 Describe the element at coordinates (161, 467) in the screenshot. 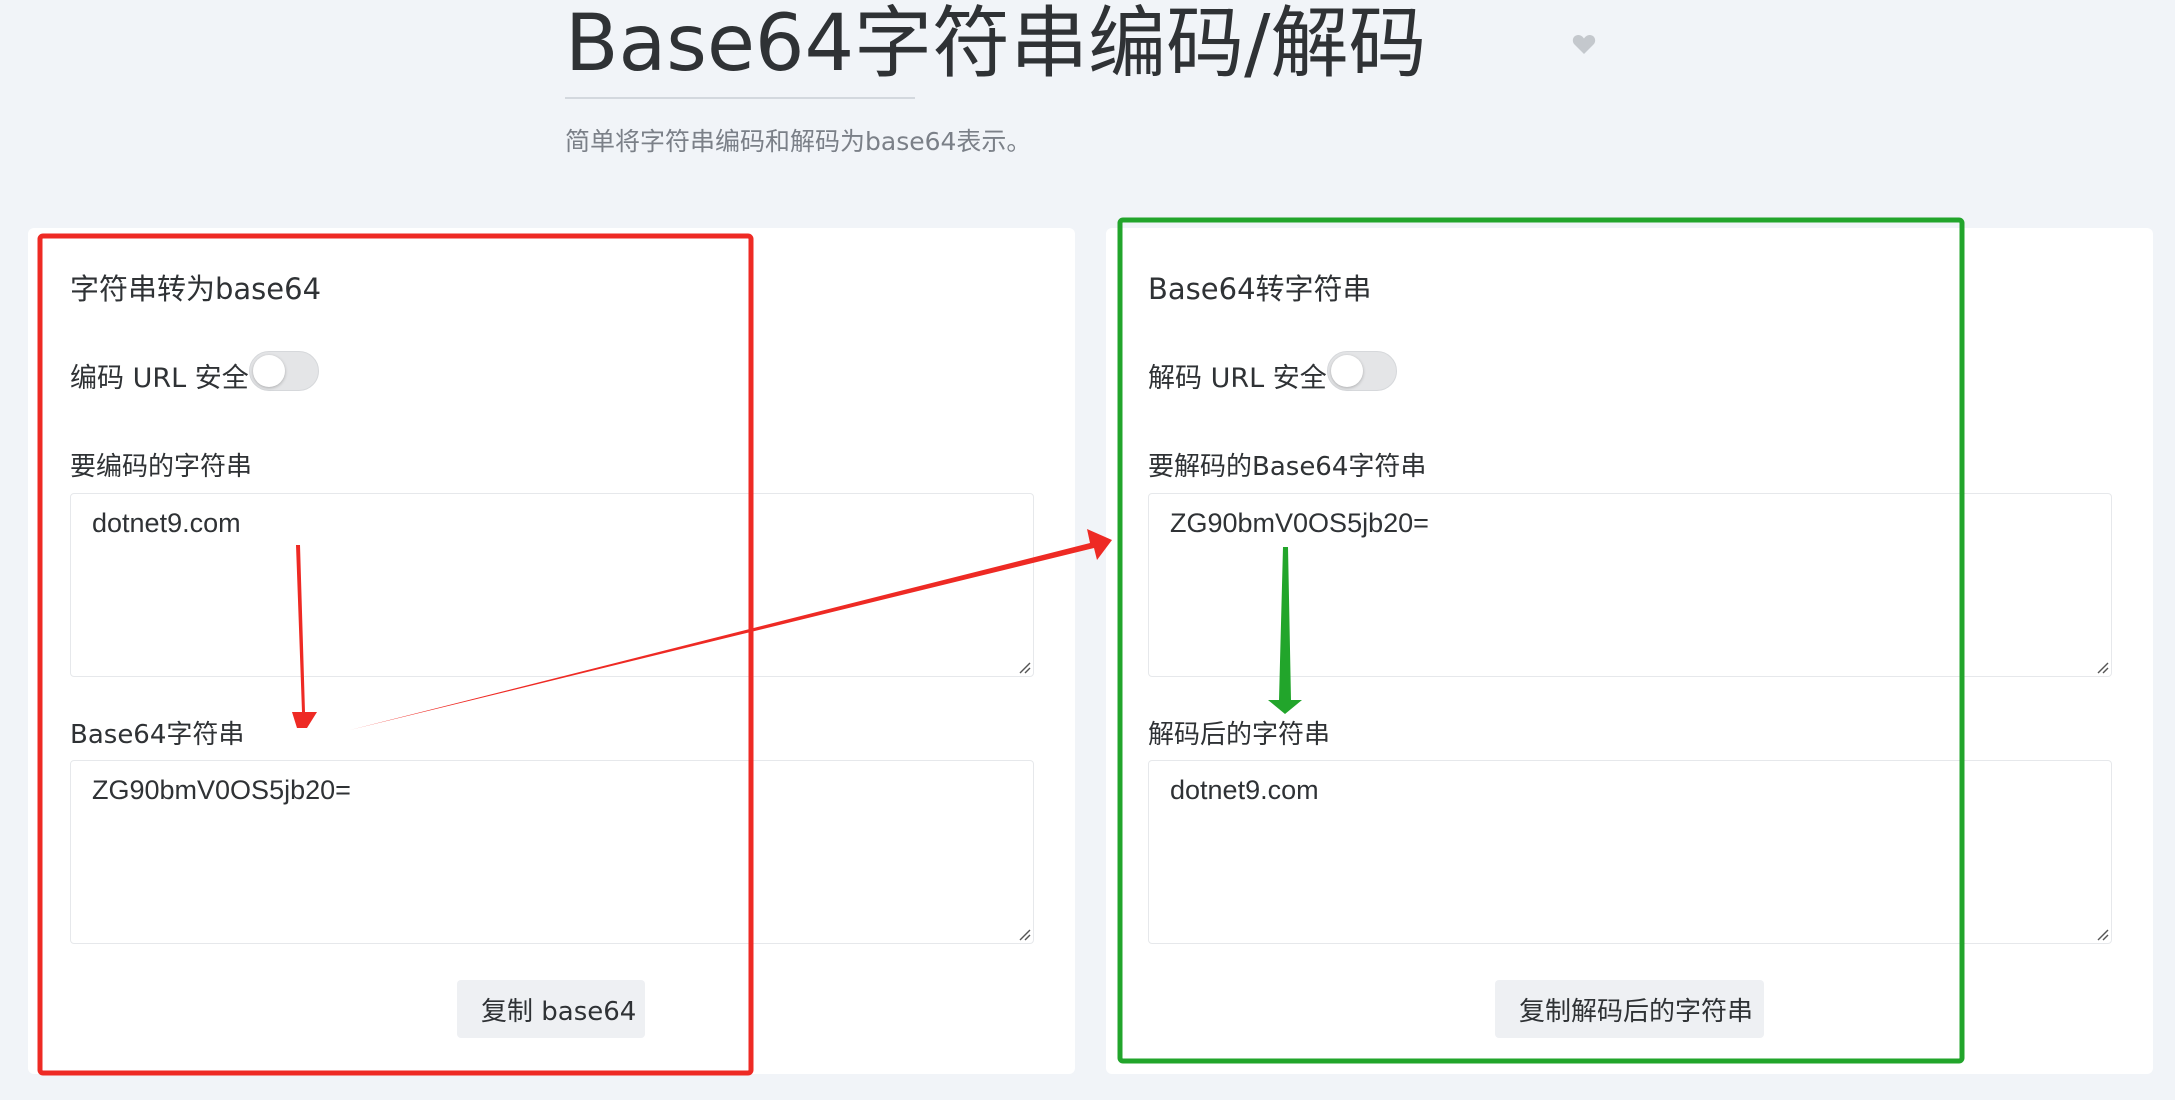

I see `encode-input-label: 要编码的字符串` at that location.